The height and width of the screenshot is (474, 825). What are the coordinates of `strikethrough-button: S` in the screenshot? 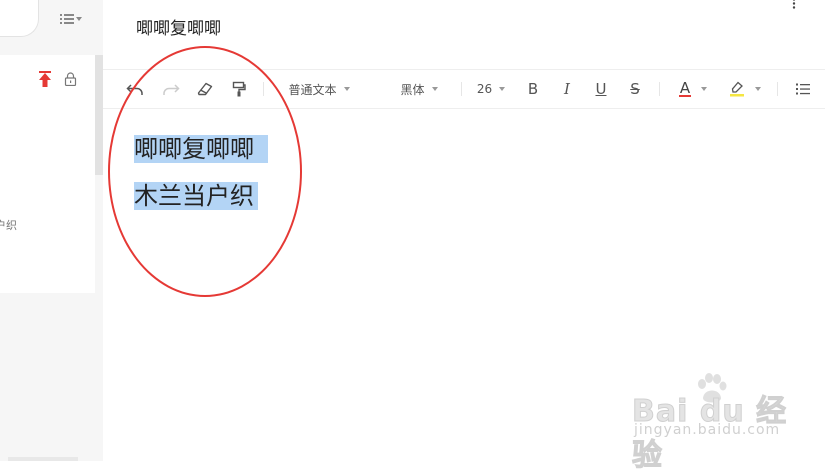 It's located at (635, 89).